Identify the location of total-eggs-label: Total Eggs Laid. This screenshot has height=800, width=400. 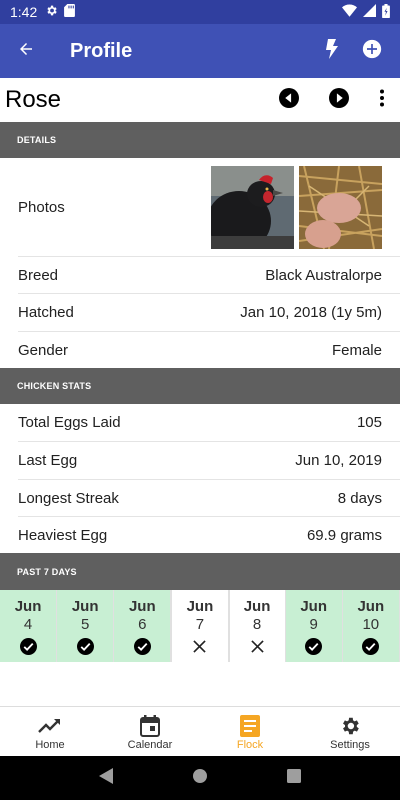
(69, 422).